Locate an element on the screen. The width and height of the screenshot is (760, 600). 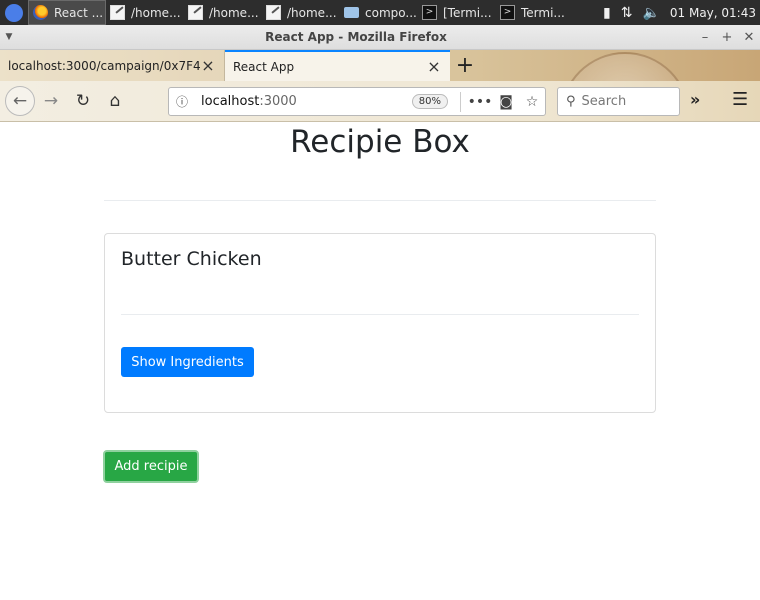
volume-icon: 🔈 is located at coordinates (650, 13).